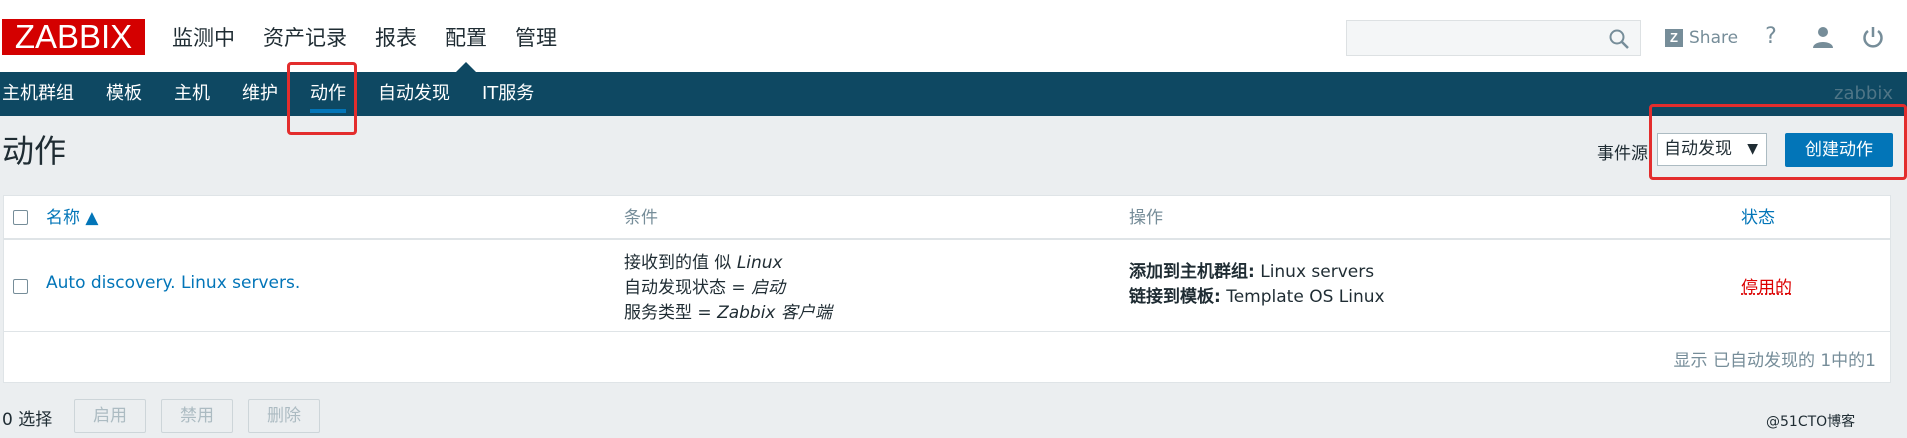 Image resolution: width=1907 pixels, height=438 pixels. What do you see at coordinates (508, 94) in the screenshot?
I see `subnav-it-services: IT服务` at bounding box center [508, 94].